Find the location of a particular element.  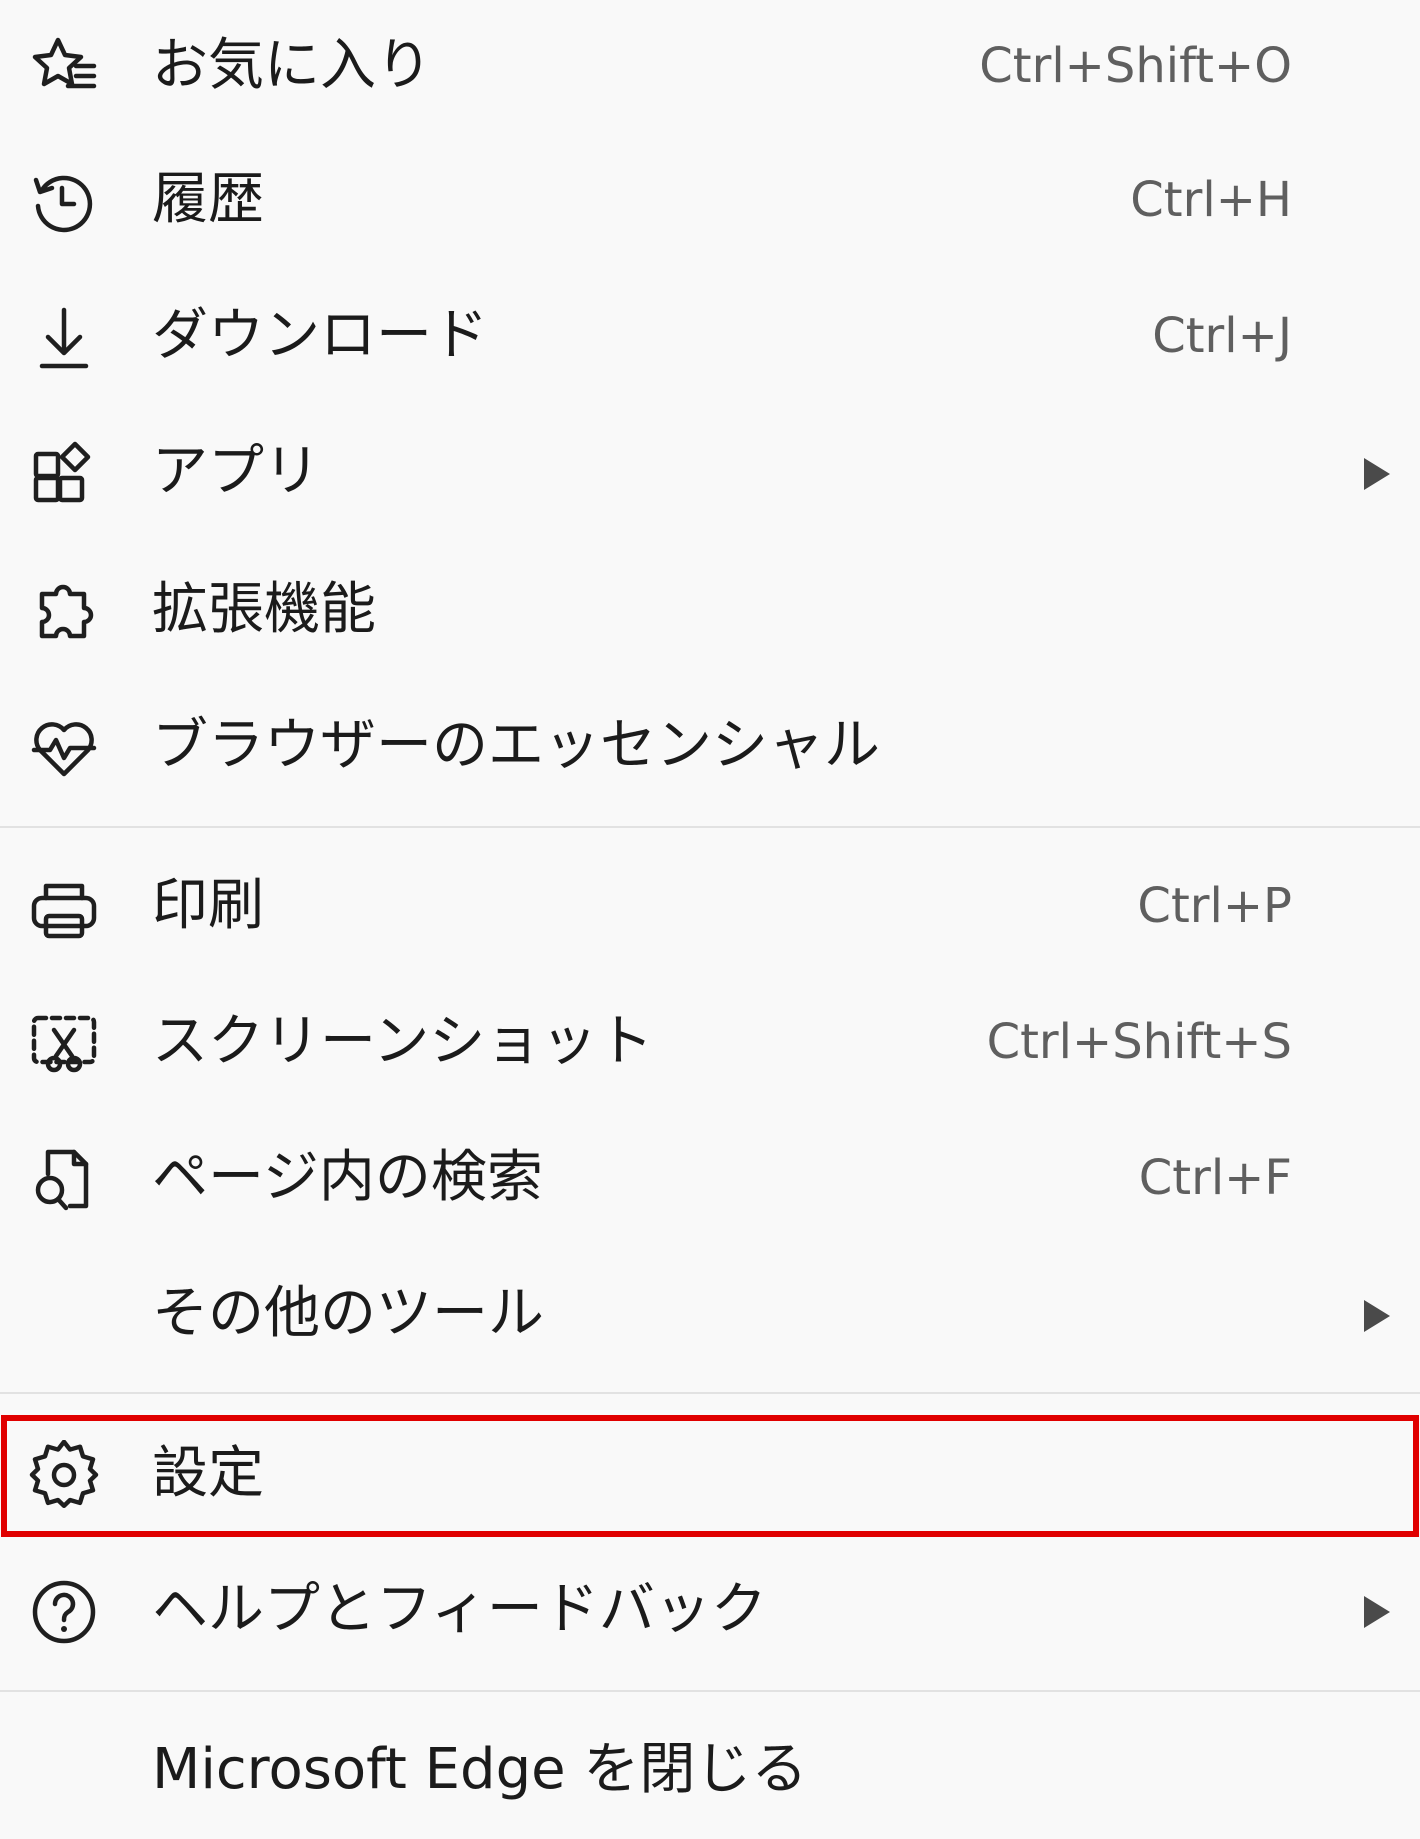

menu-item-label: ダウンロード is located at coordinates (320, 335).